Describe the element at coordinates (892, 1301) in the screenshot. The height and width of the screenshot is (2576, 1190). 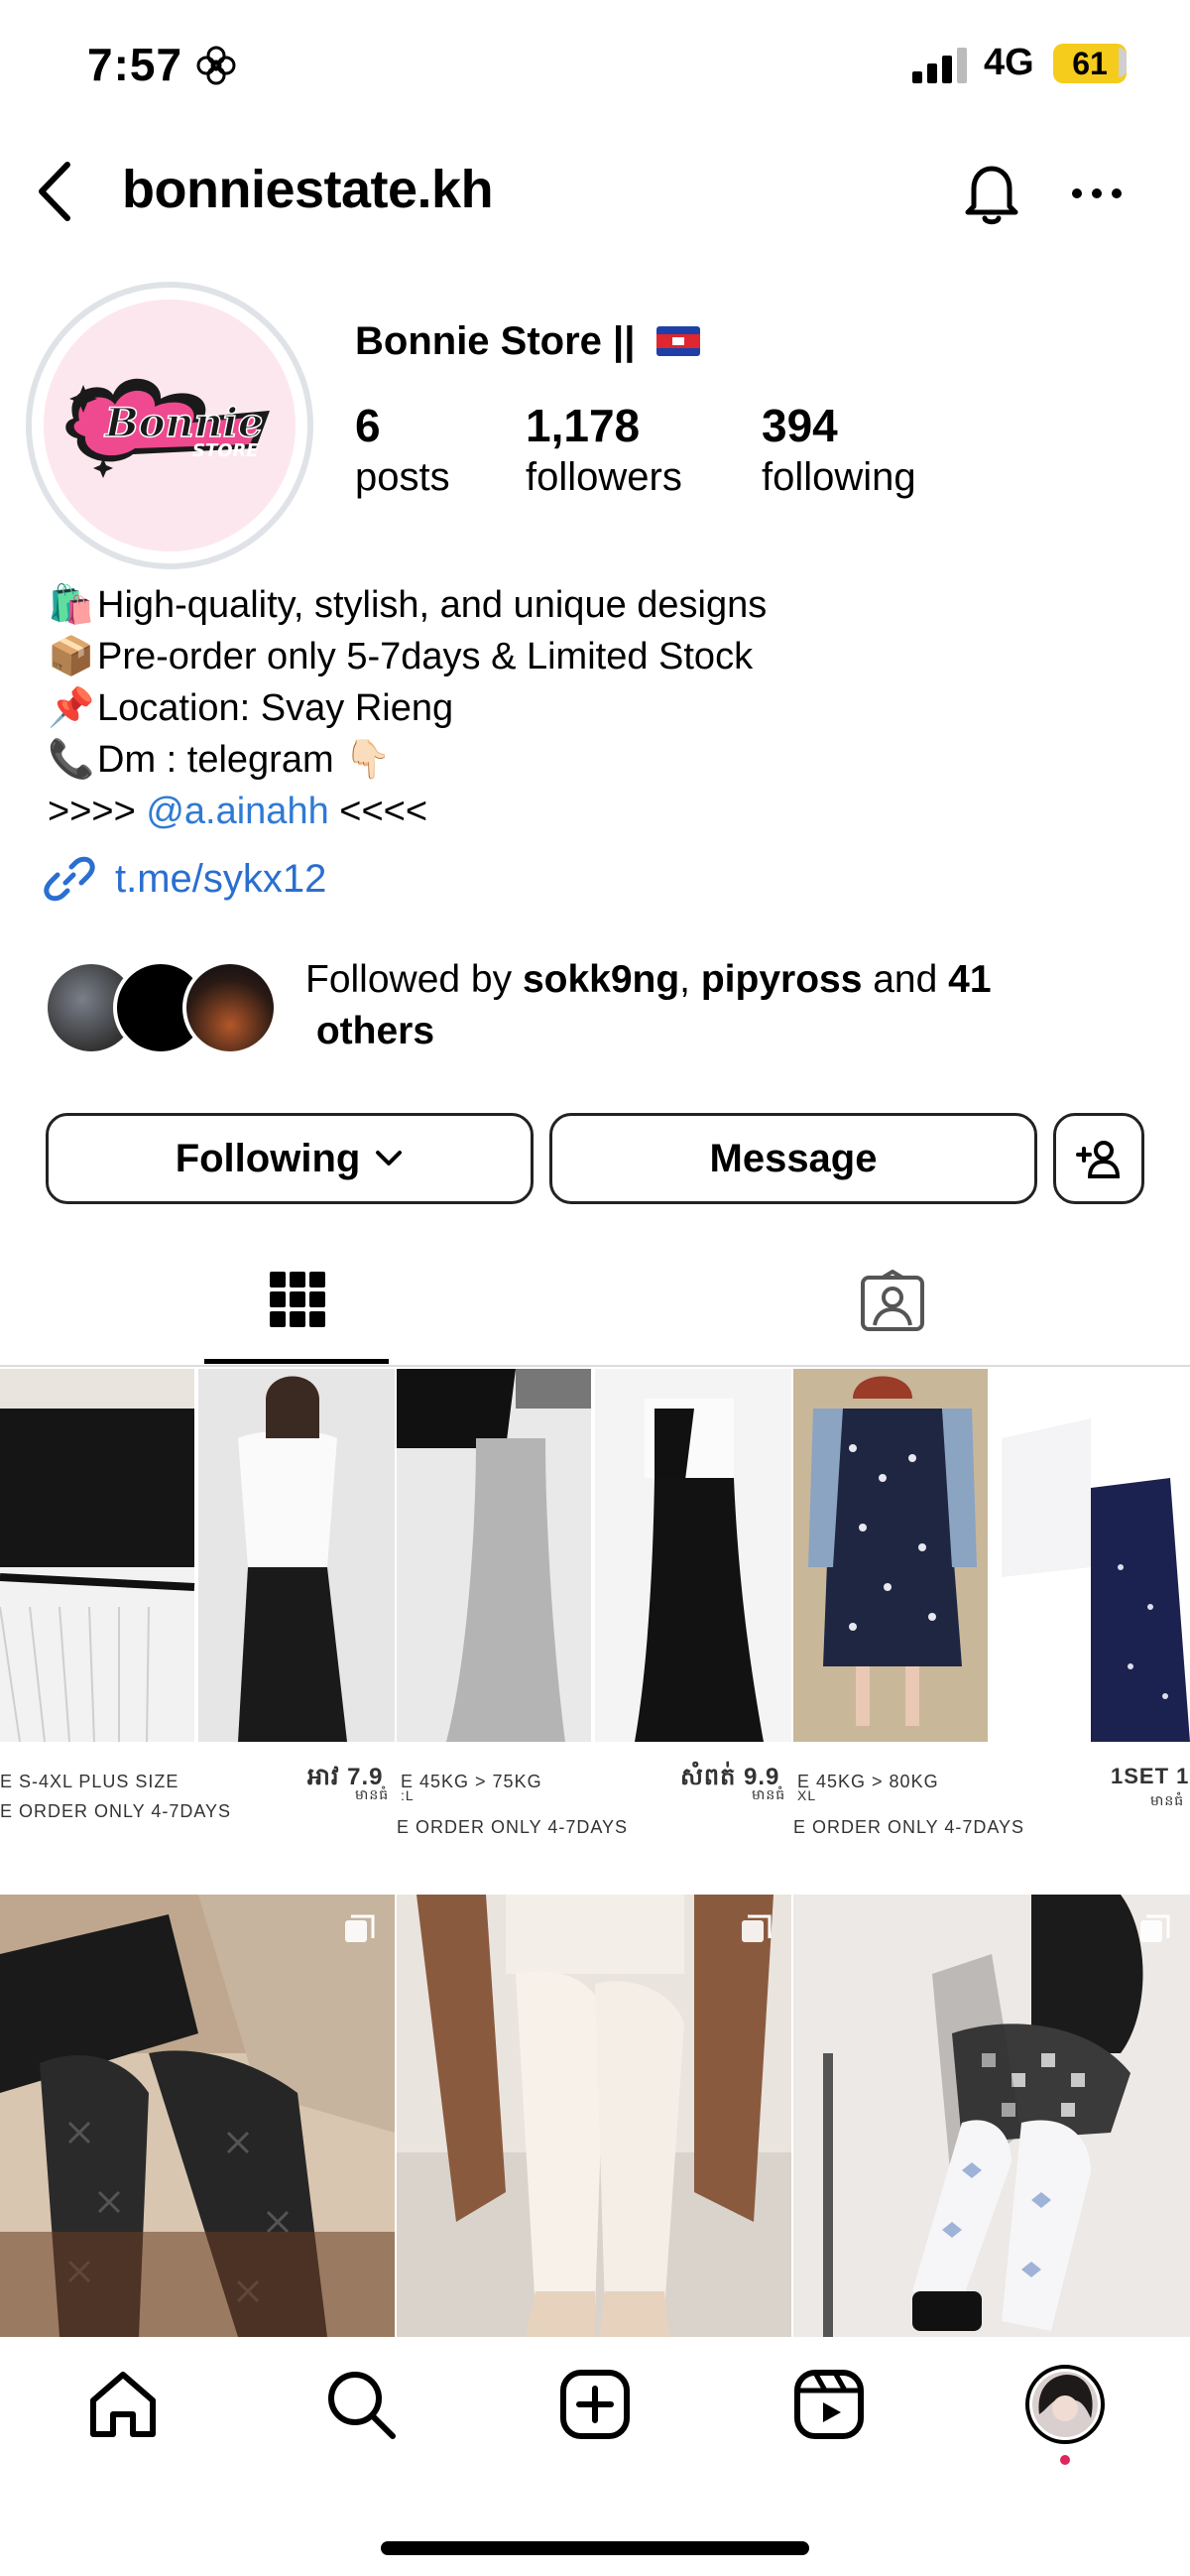
I see `tagged-photos-icon` at that location.